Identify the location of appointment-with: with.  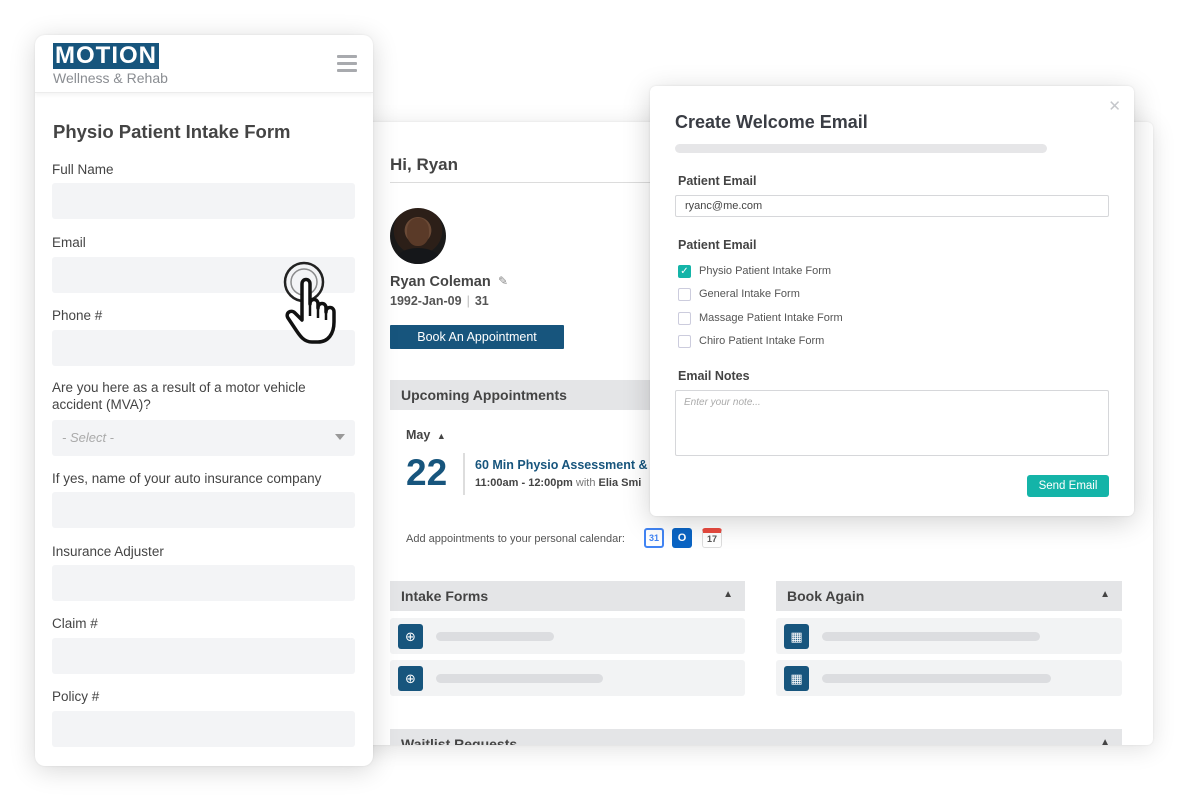
(585, 483).